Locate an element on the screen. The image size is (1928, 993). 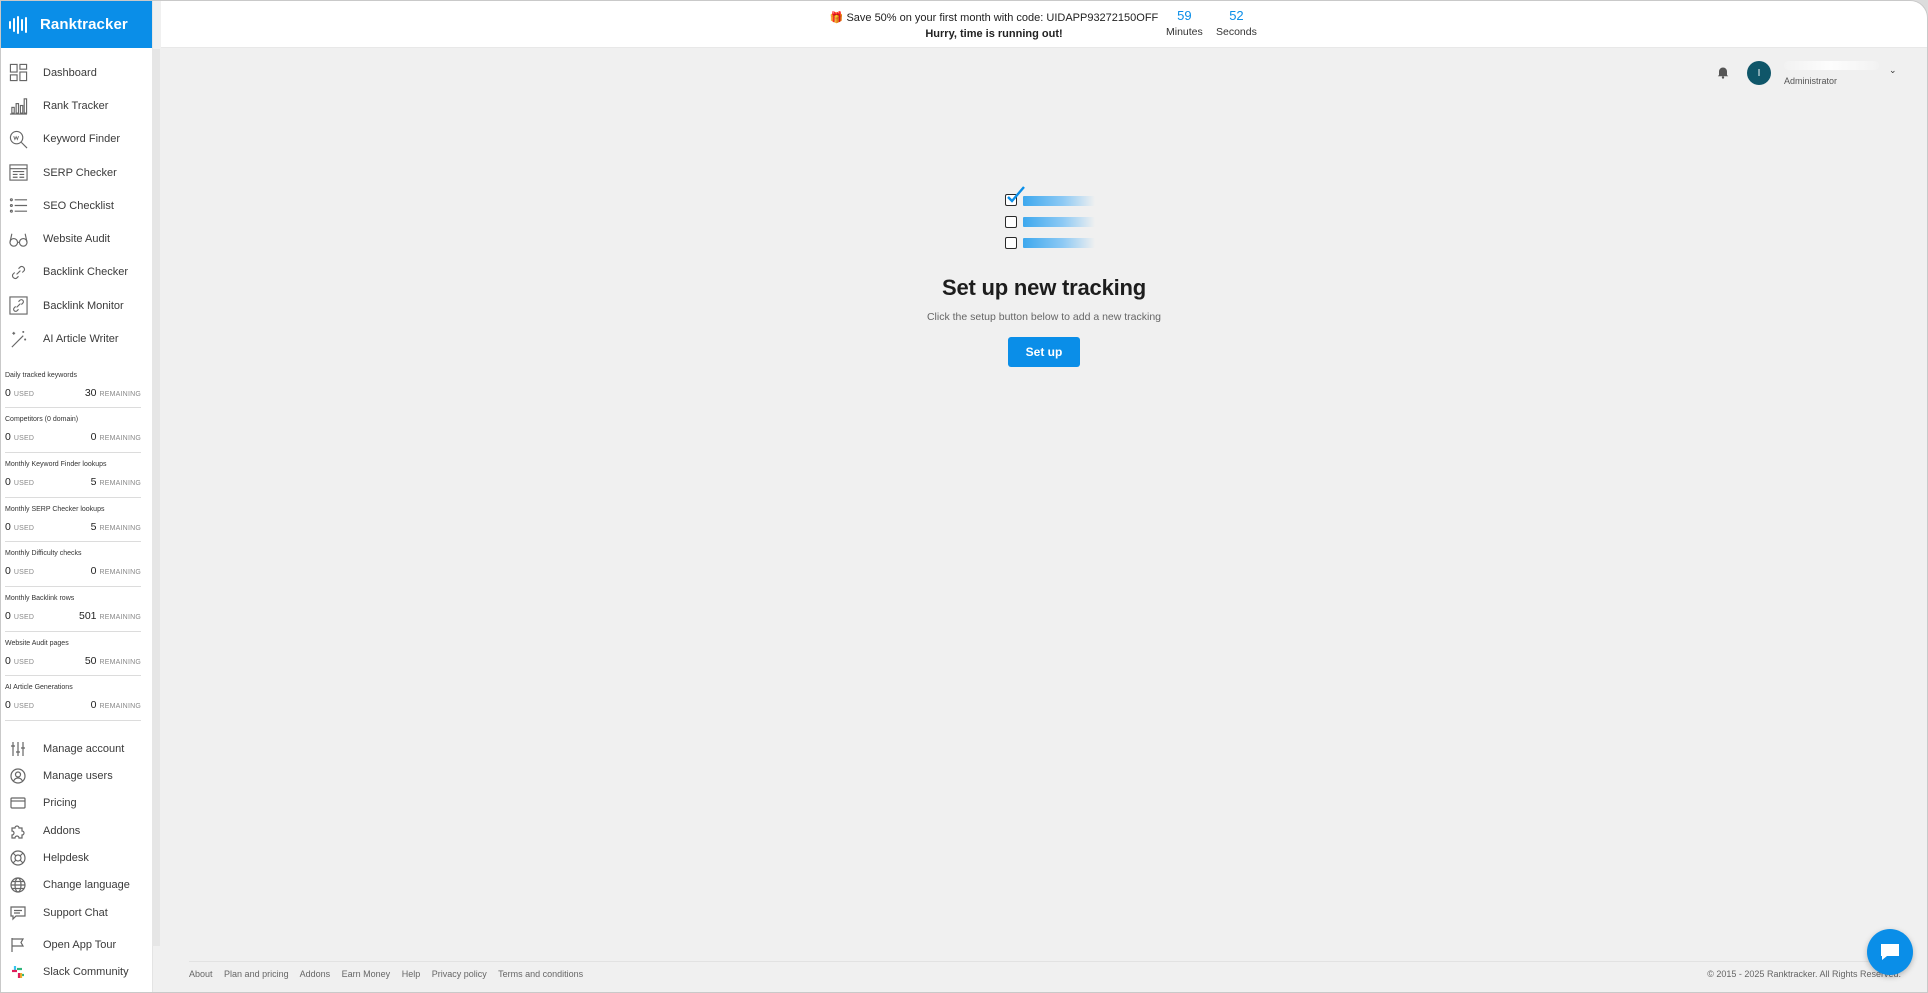
footer-link-earn-money: Earn Money is located at coordinates (366, 974).